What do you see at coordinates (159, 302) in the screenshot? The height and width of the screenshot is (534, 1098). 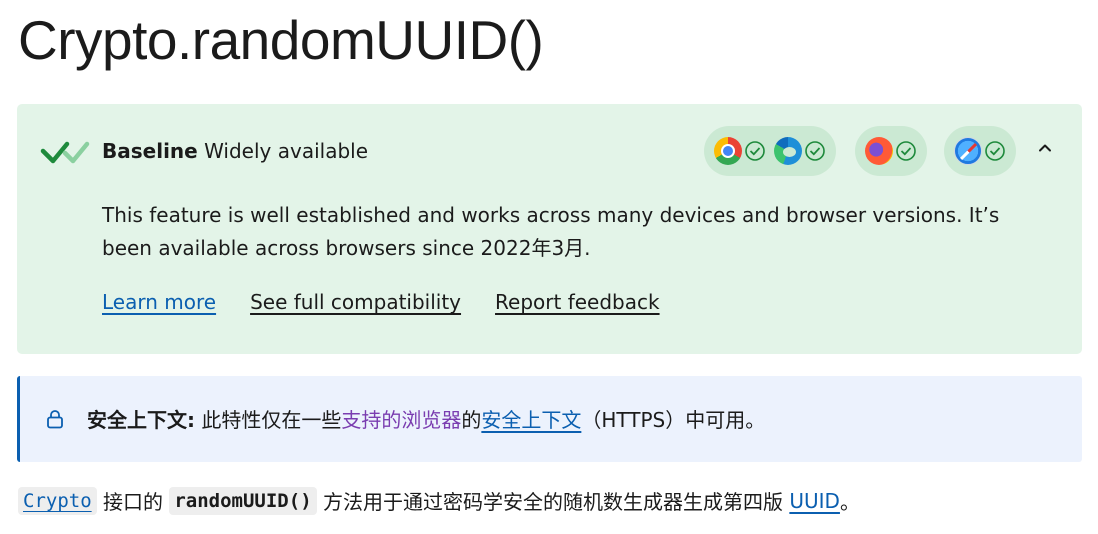 I see `learn-more-link: Learn more` at bounding box center [159, 302].